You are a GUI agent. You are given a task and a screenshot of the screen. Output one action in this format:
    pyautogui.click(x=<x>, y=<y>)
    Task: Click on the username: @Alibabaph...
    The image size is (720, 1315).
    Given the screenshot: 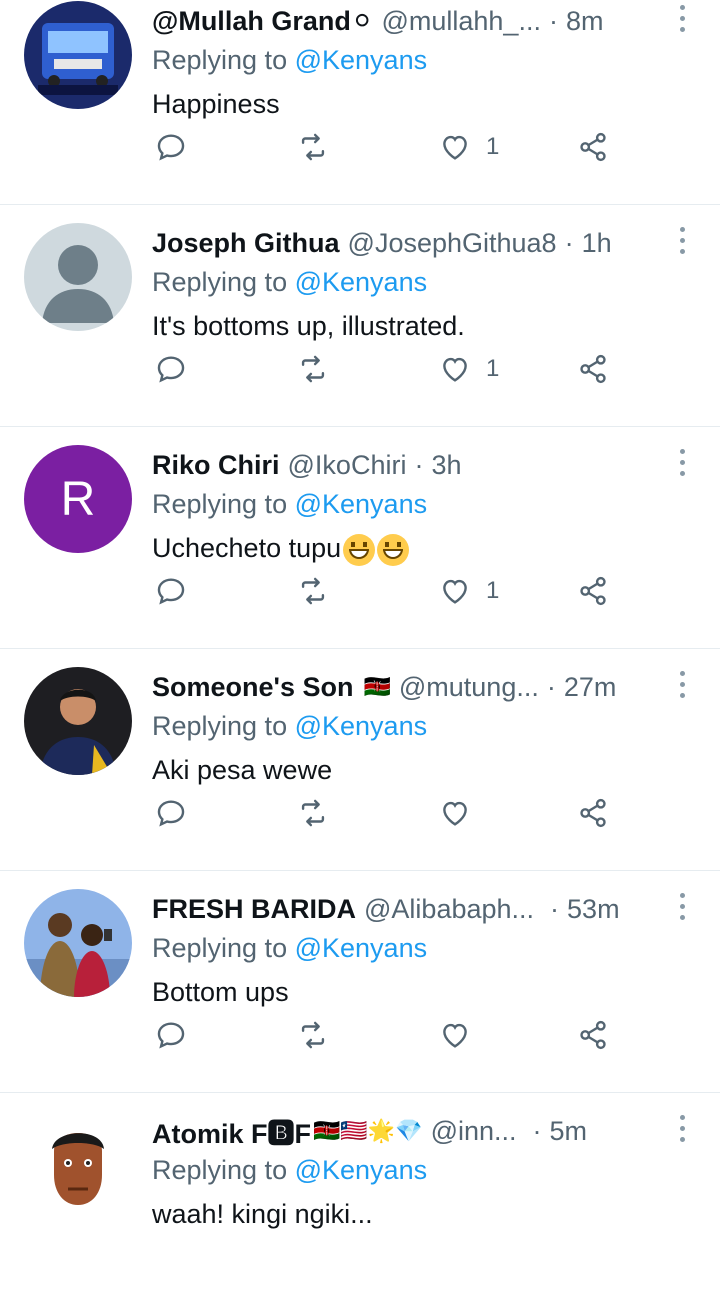 What is the action you would take?
    pyautogui.click(x=449, y=909)
    